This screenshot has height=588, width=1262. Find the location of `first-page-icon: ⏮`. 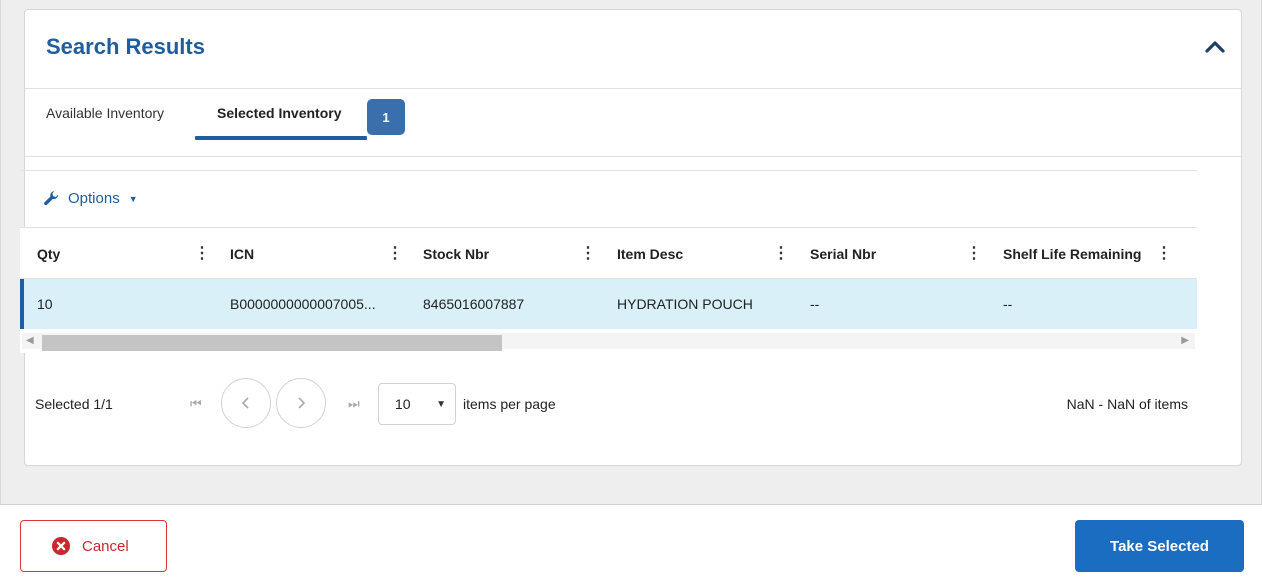

first-page-icon: ⏮ is located at coordinates (196, 404).